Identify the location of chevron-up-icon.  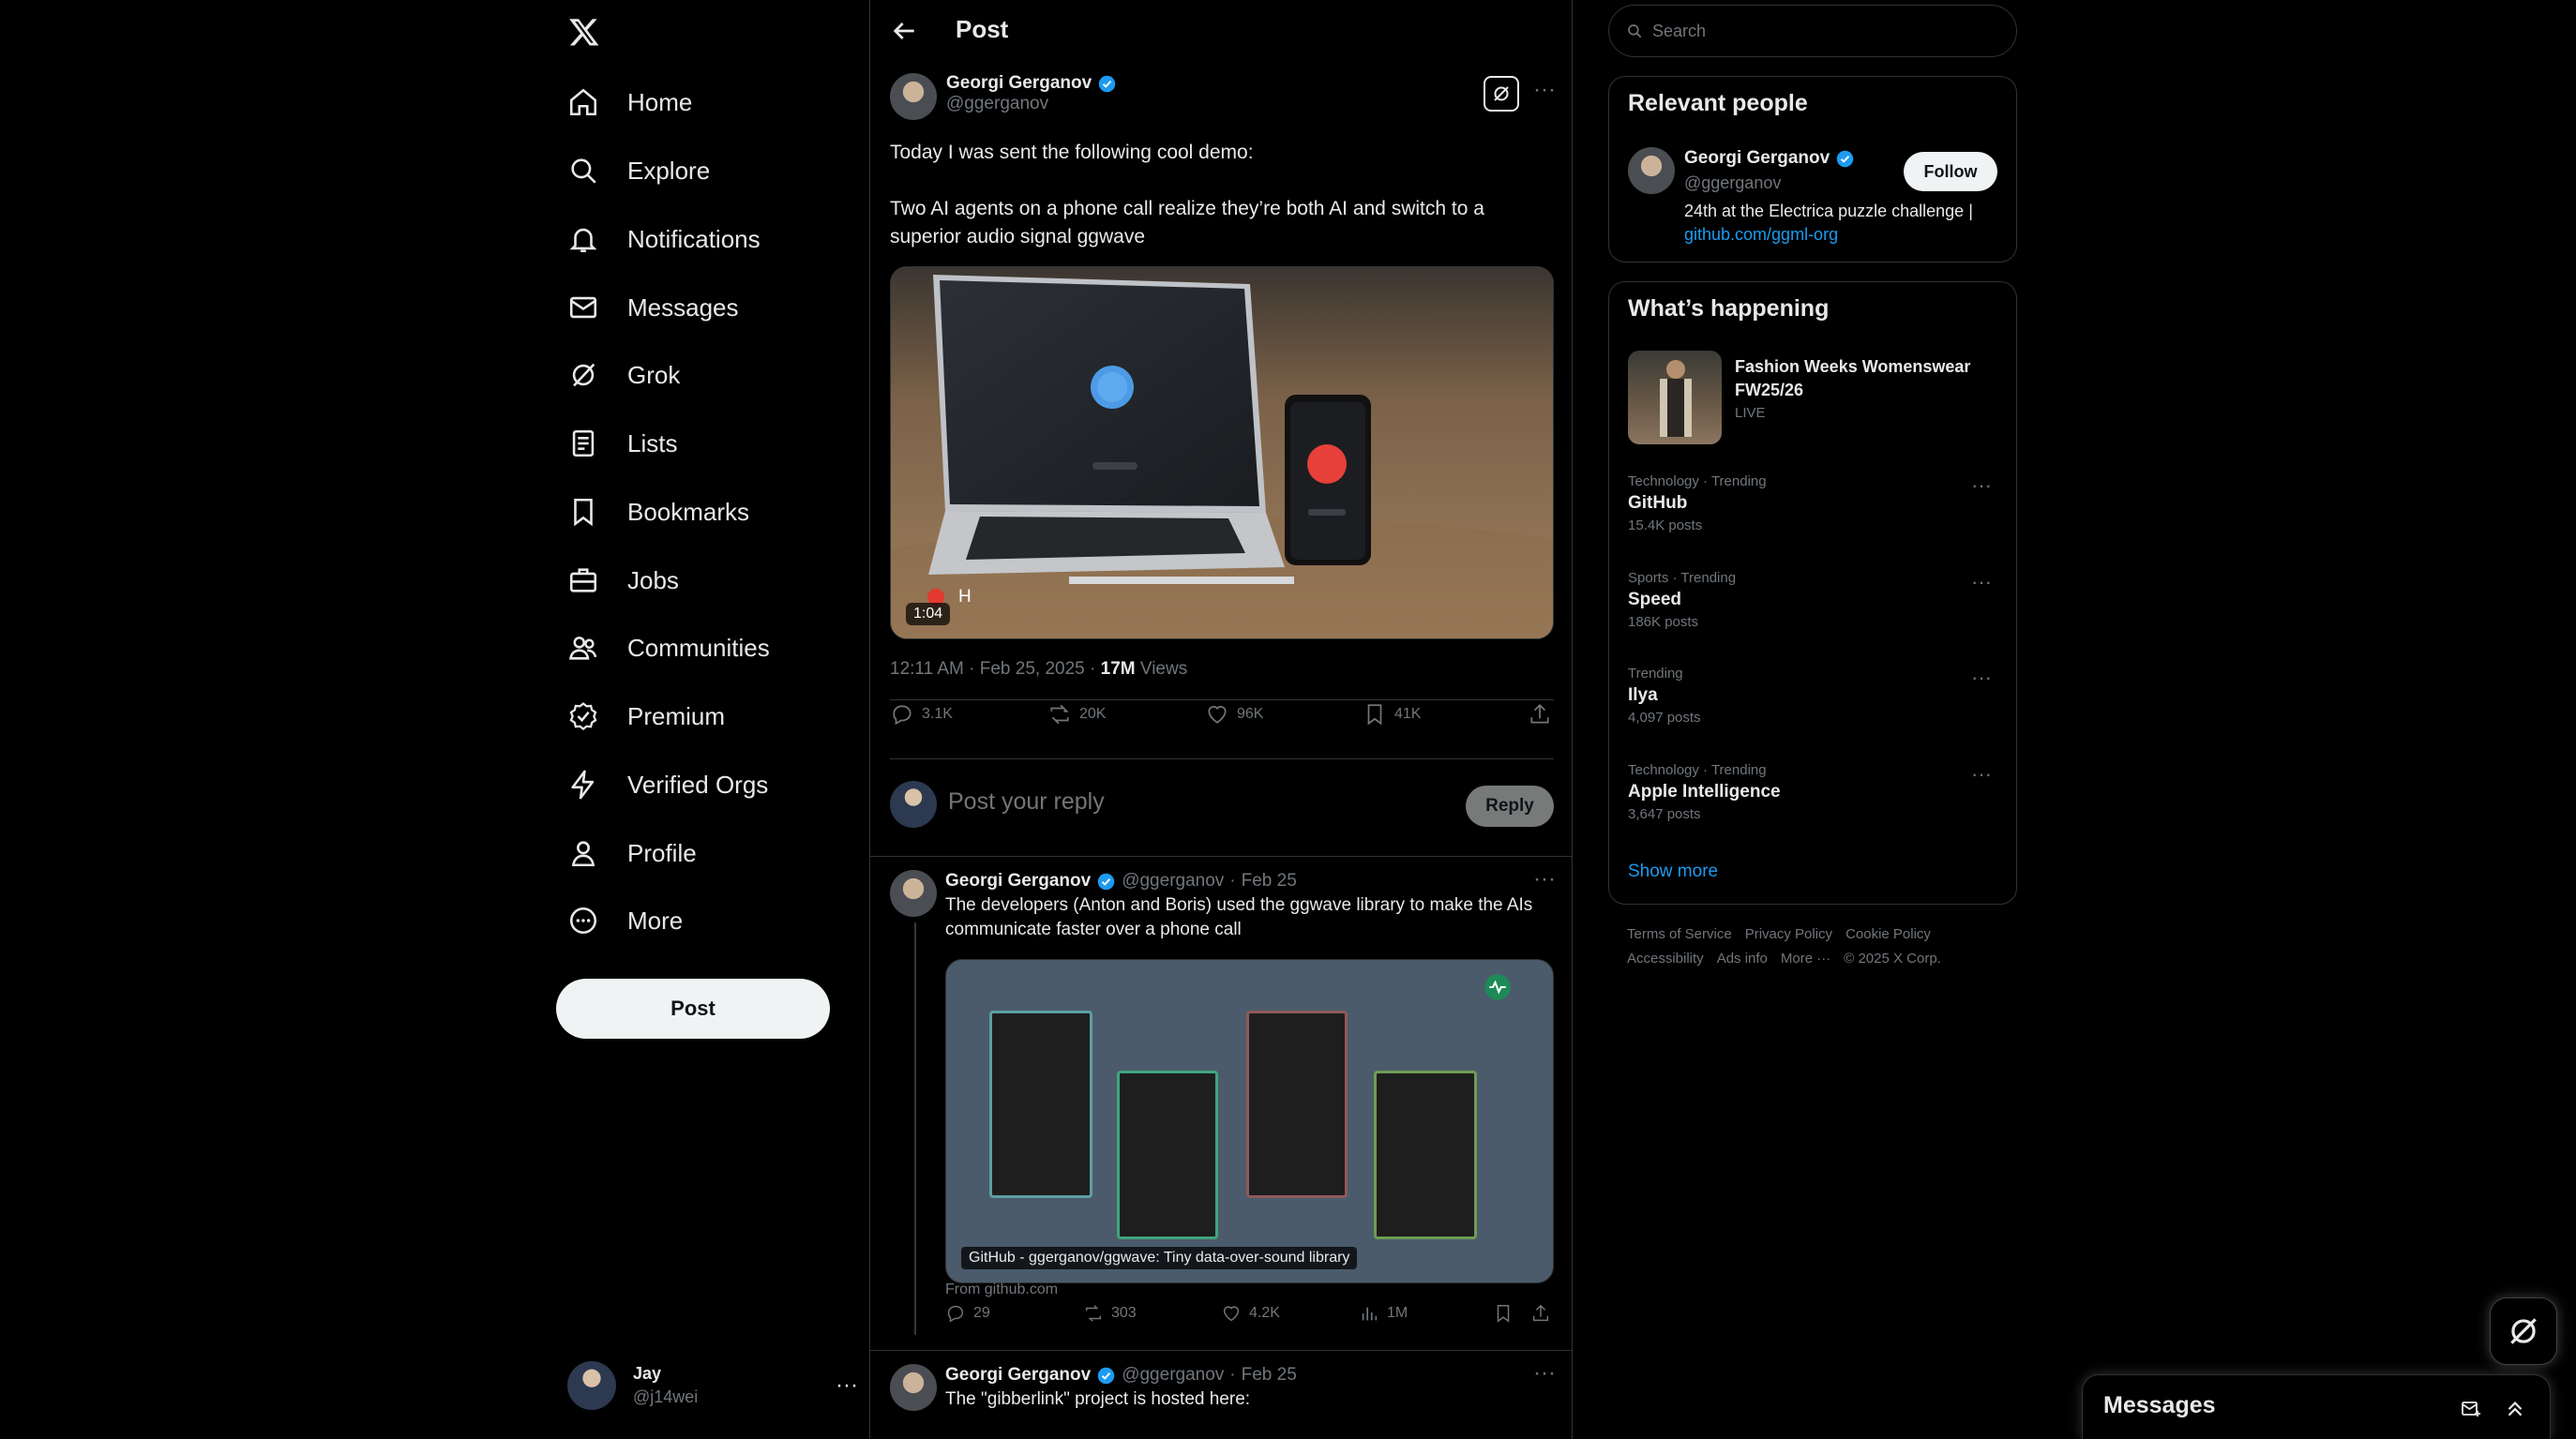
(2515, 1408).